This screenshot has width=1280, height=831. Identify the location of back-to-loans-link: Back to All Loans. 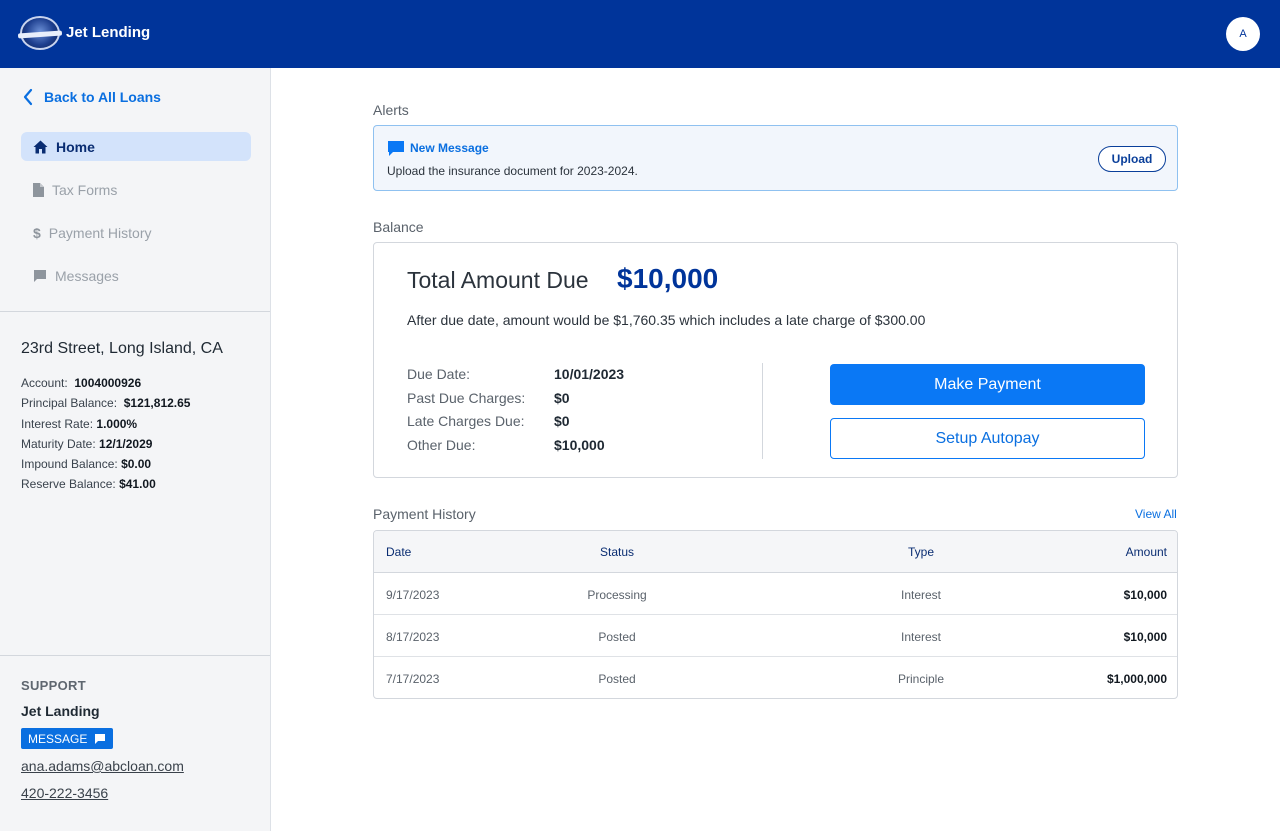
(91, 97).